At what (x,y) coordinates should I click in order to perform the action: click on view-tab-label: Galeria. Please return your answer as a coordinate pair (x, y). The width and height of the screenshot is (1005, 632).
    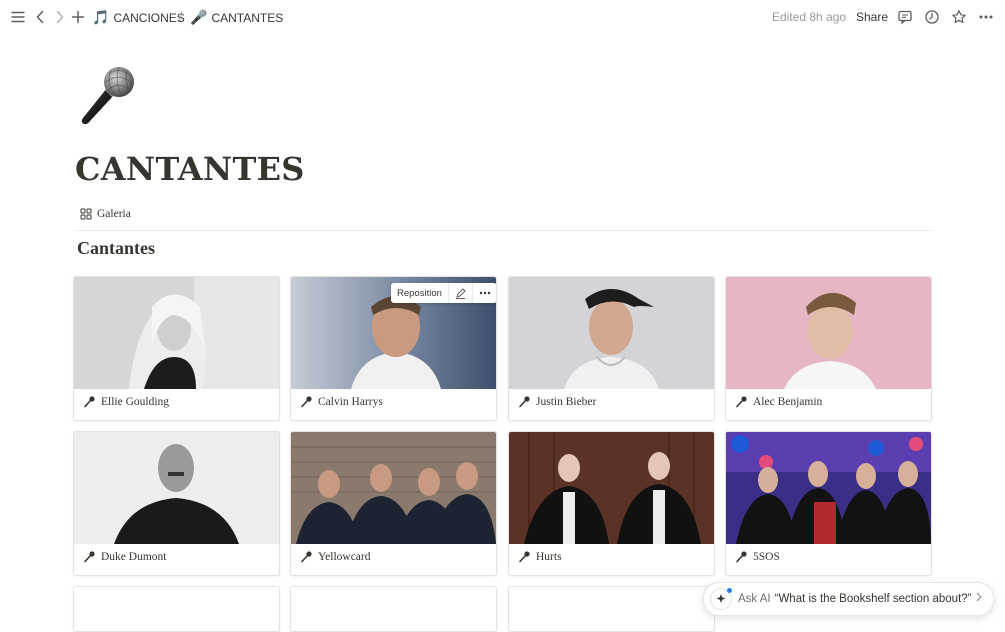
    Looking at the image, I should click on (114, 214).